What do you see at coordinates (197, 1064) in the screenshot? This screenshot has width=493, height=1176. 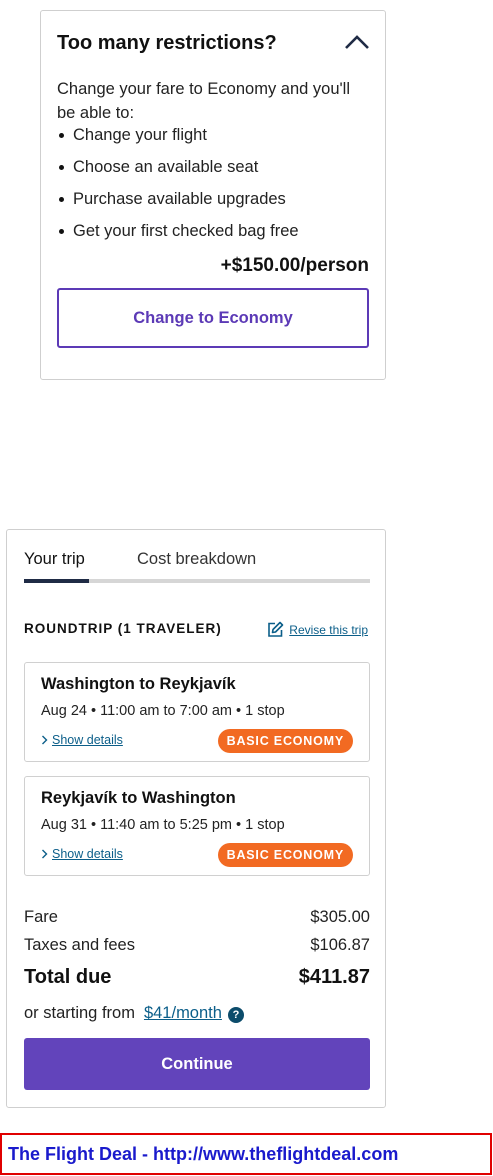 I see `continue-button: Continue` at bounding box center [197, 1064].